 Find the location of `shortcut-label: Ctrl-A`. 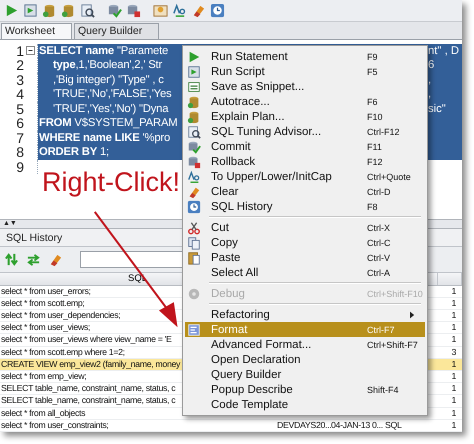

shortcut-label: Ctrl-A is located at coordinates (378, 273).